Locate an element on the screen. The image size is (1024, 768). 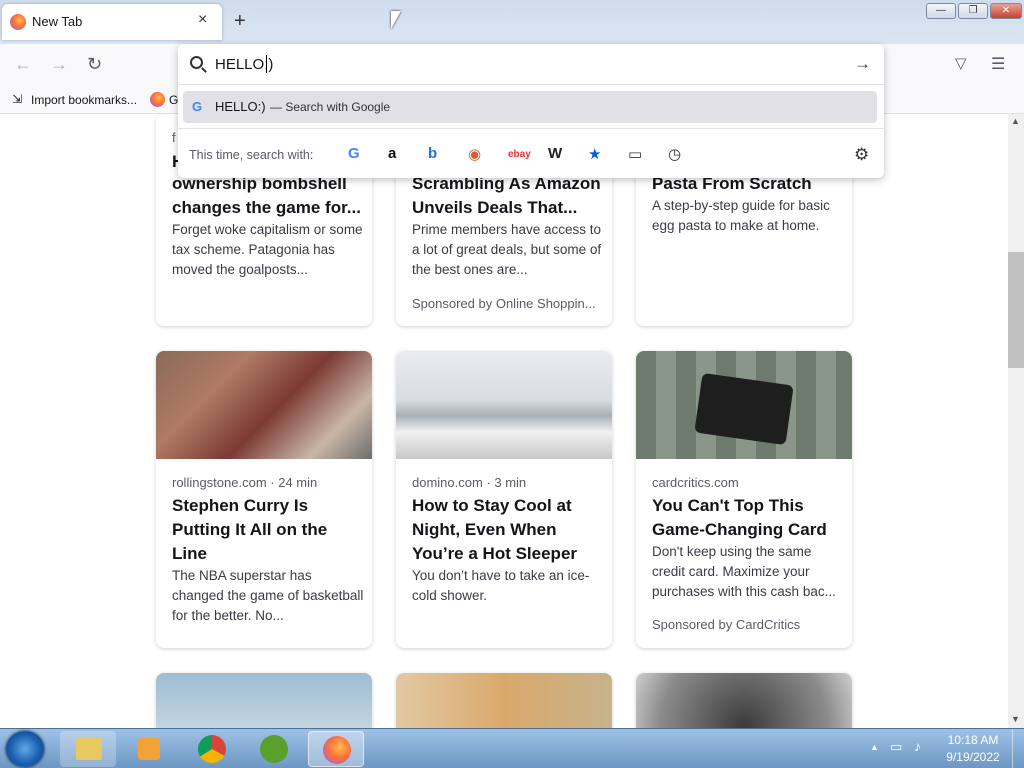
minimize-button: — is located at coordinates (941, 11).